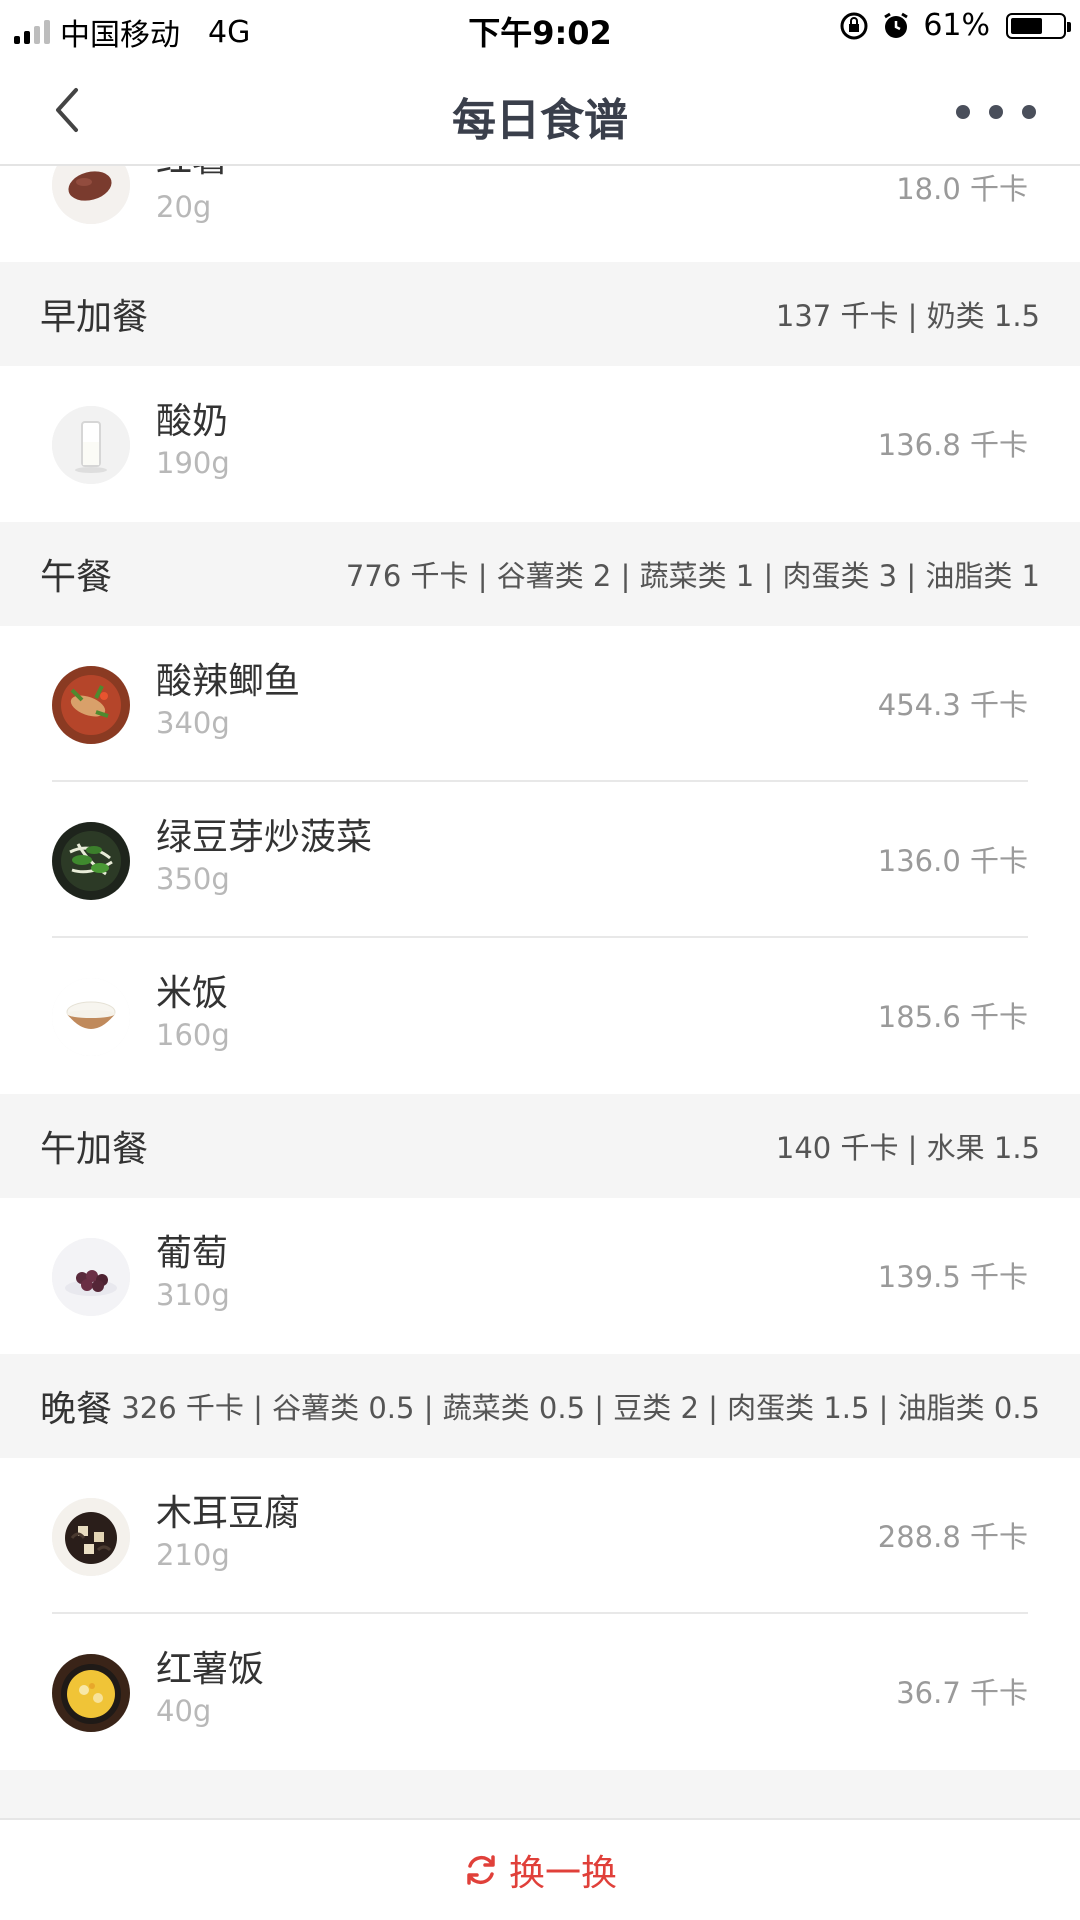  I want to click on food-name: 酸辣鲫鱼, so click(228, 681).